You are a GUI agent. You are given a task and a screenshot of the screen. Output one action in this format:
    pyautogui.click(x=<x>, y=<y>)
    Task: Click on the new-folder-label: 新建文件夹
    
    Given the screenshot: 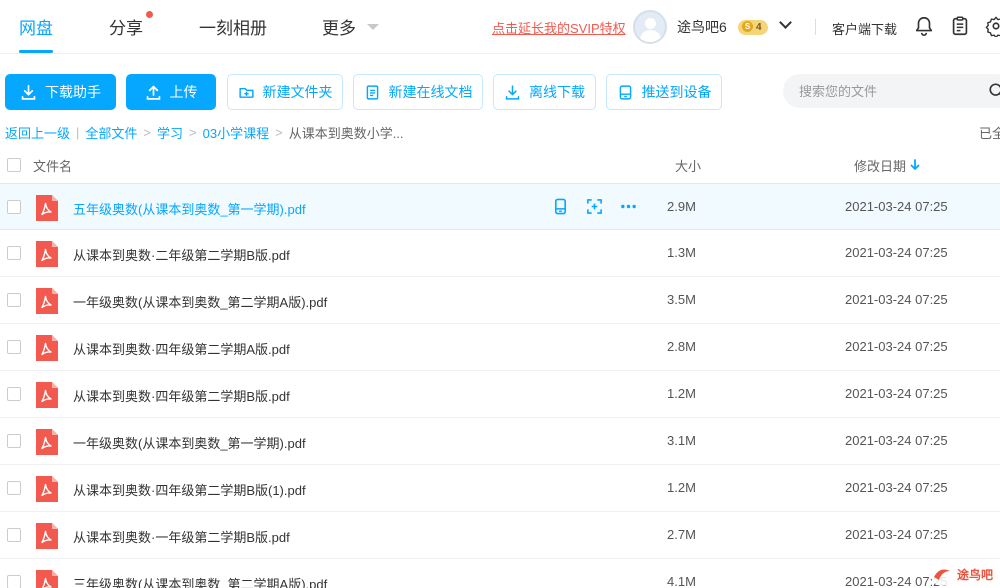 What is the action you would take?
    pyautogui.click(x=297, y=92)
    